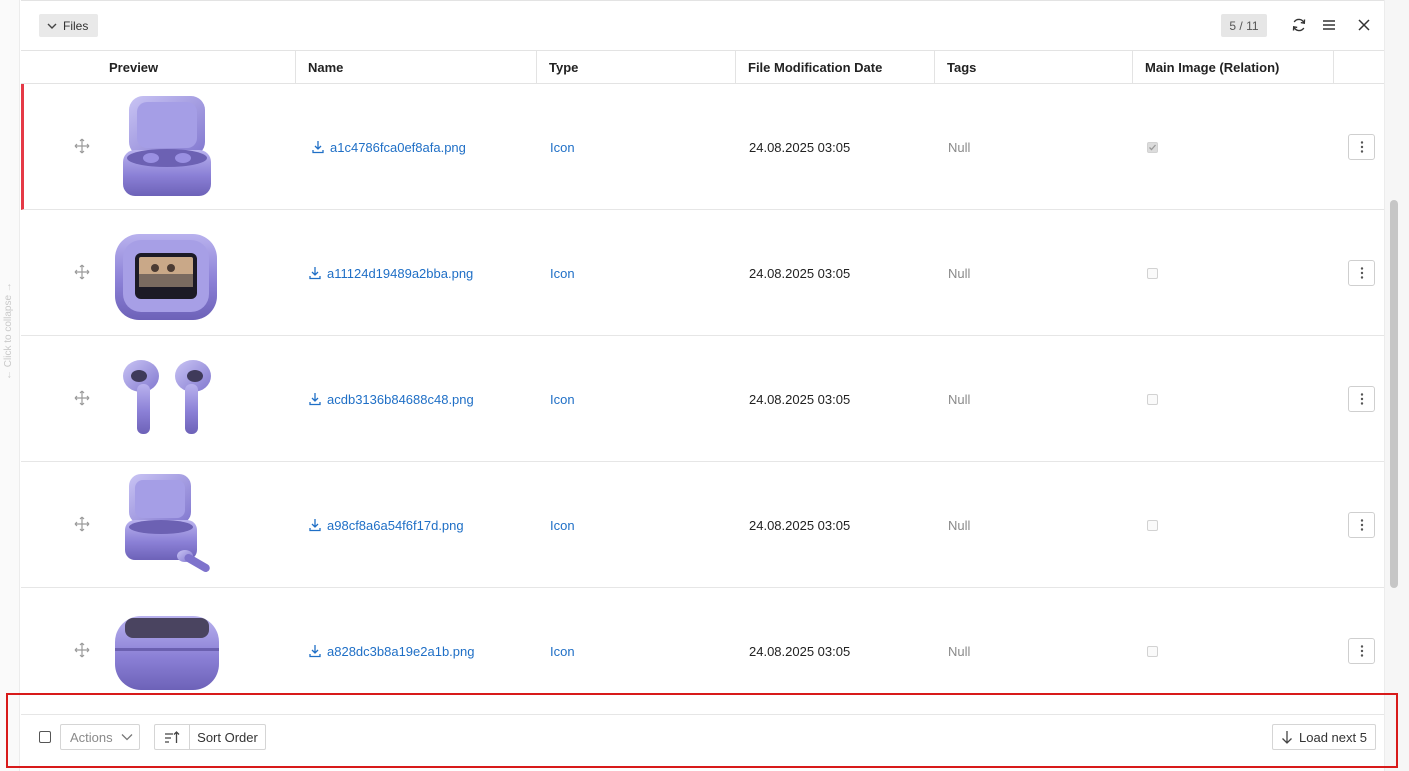  What do you see at coordinates (166, 277) in the screenshot?
I see `case-screen-icon` at bounding box center [166, 277].